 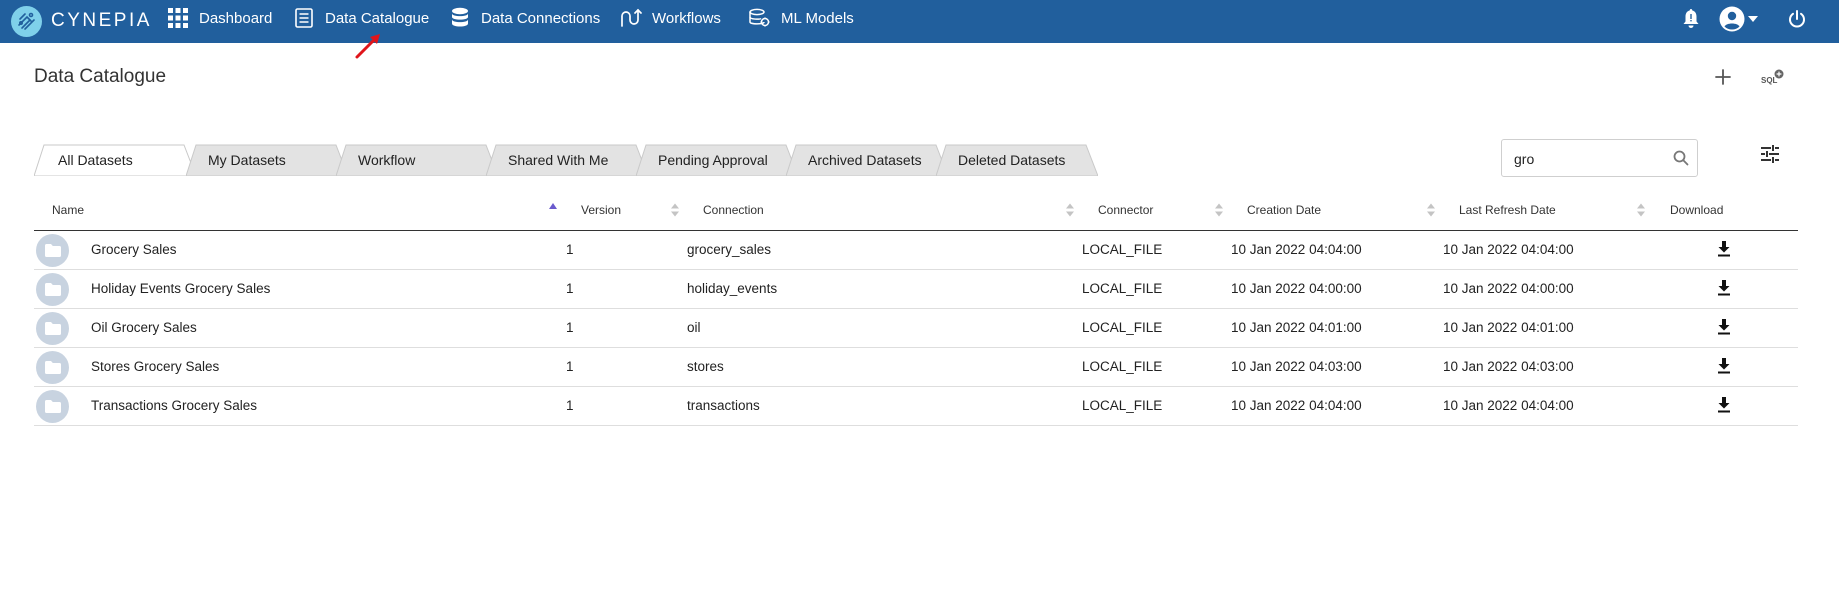 I want to click on tab-workflow: Workflow, so click(x=417, y=160).